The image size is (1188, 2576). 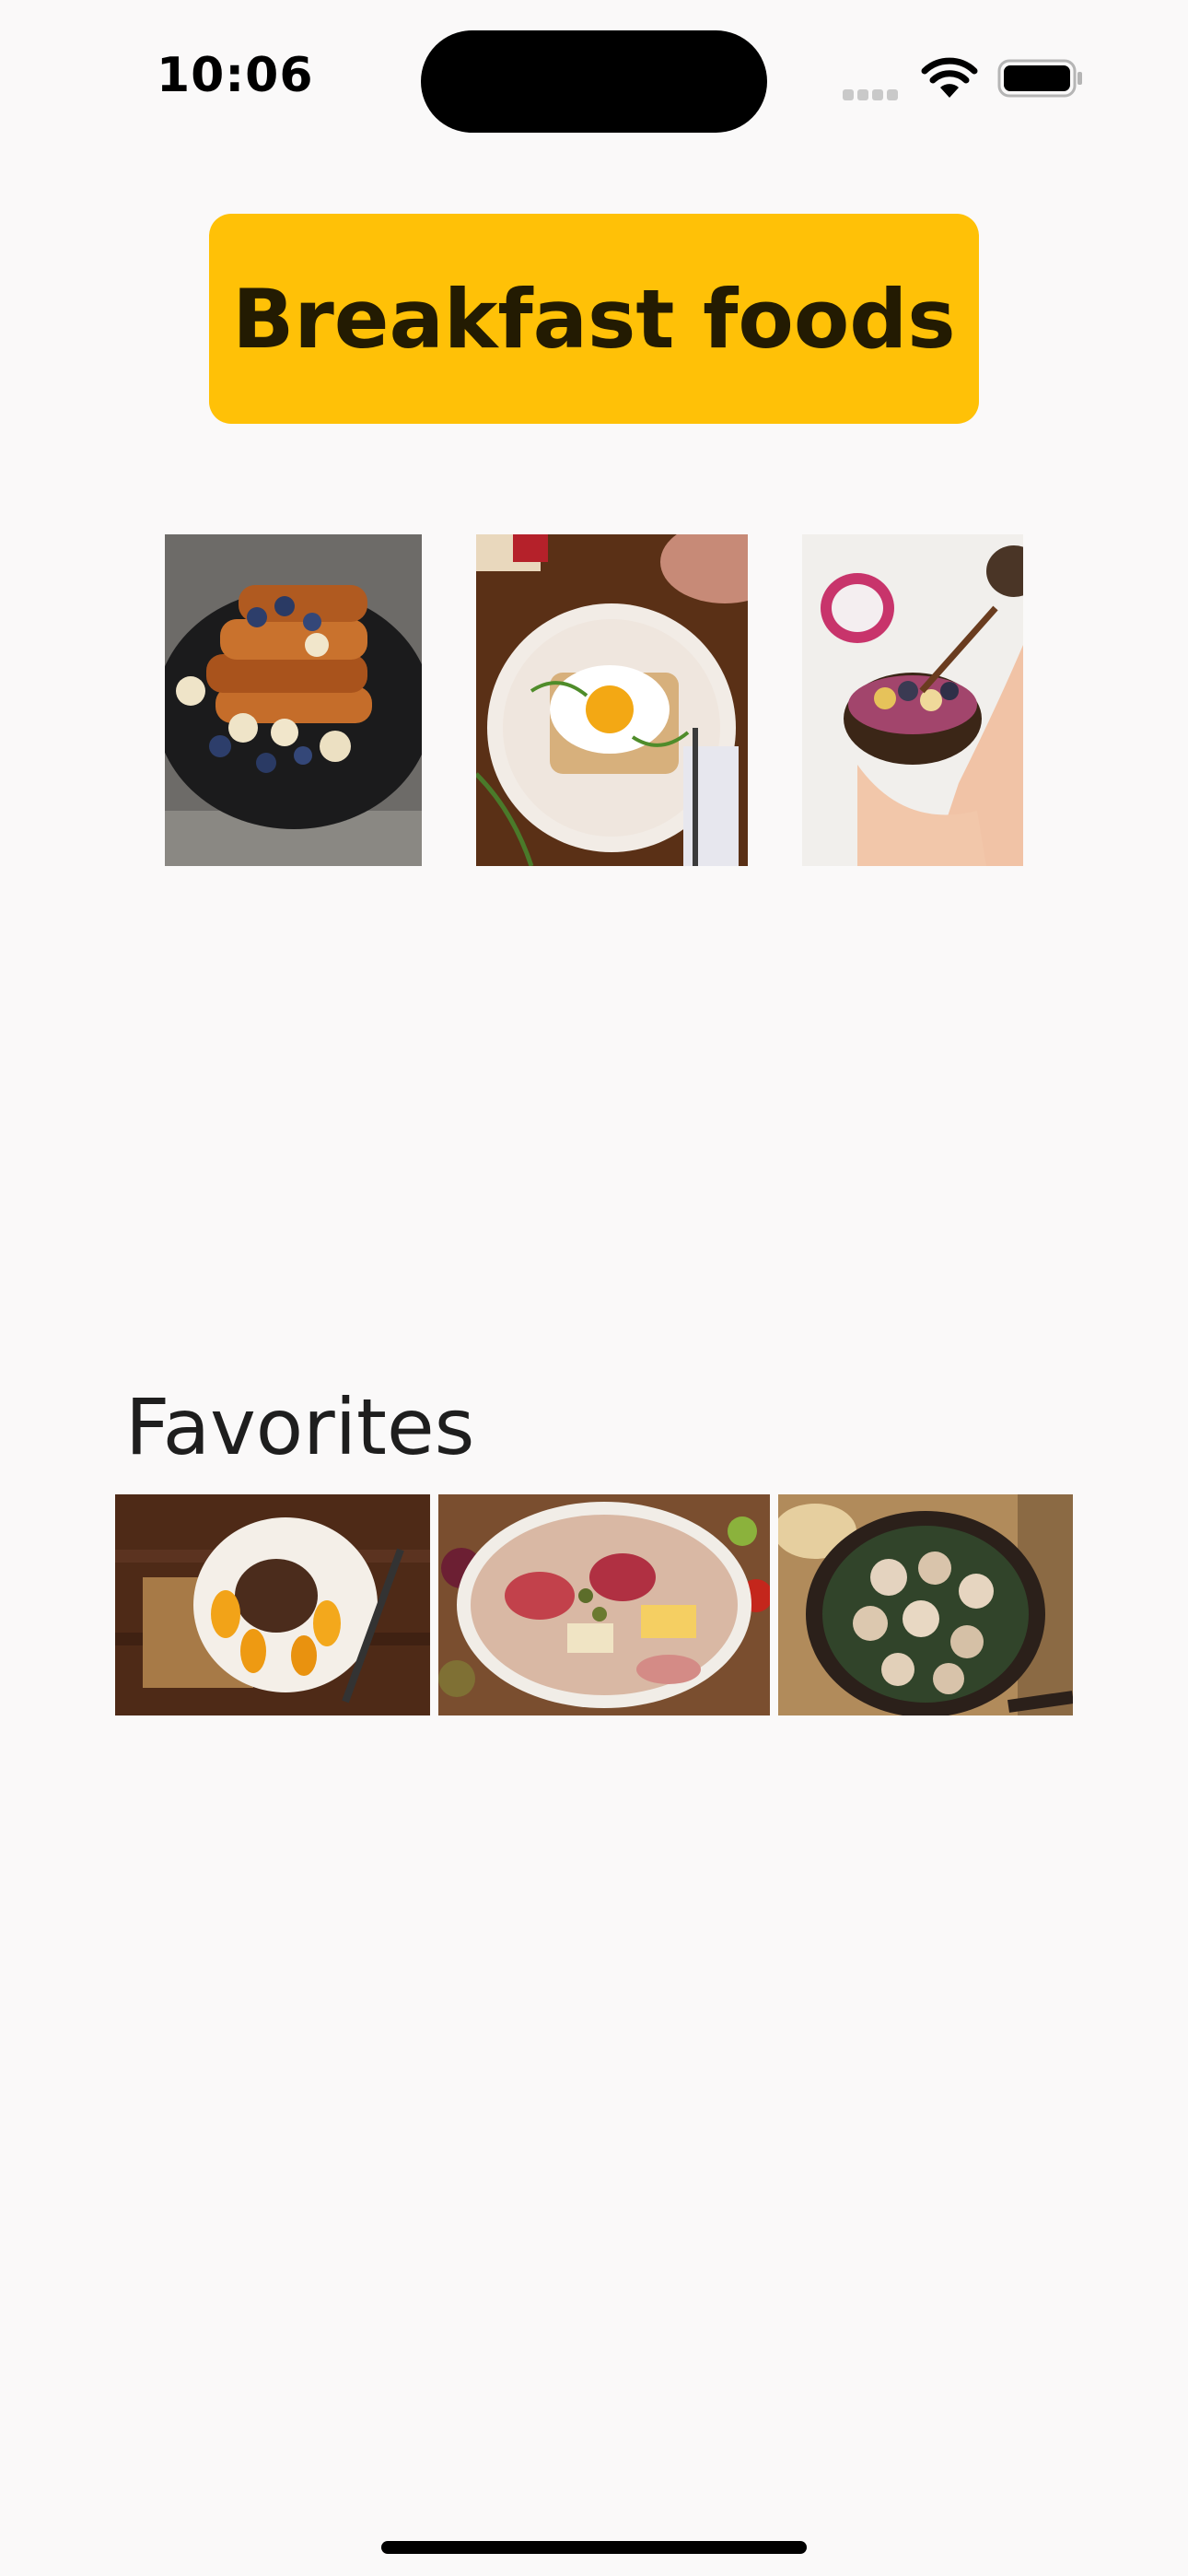 I want to click on status-time: 10:06, so click(x=235, y=75).